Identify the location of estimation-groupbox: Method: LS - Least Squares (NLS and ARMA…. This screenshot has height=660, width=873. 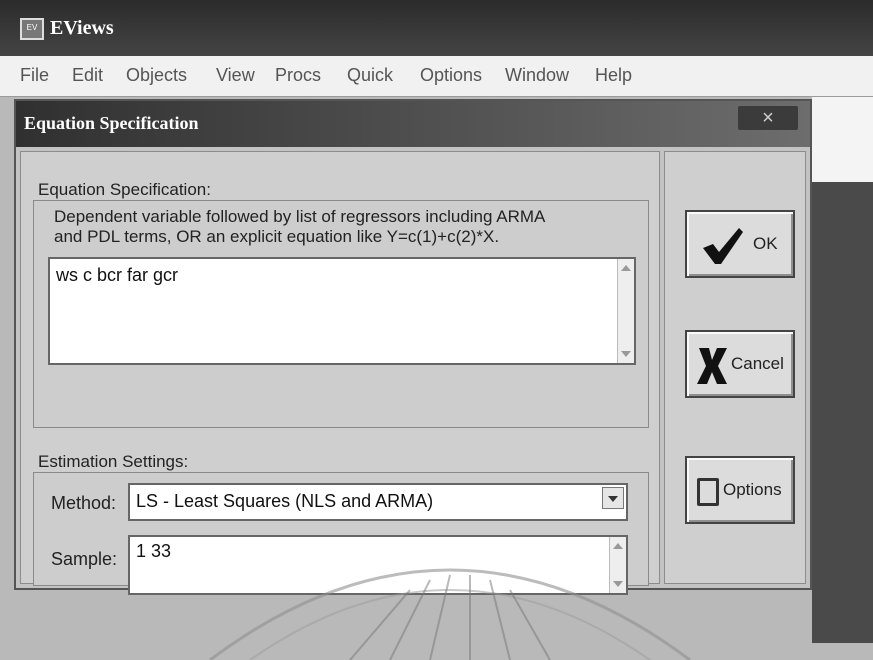
(341, 533).